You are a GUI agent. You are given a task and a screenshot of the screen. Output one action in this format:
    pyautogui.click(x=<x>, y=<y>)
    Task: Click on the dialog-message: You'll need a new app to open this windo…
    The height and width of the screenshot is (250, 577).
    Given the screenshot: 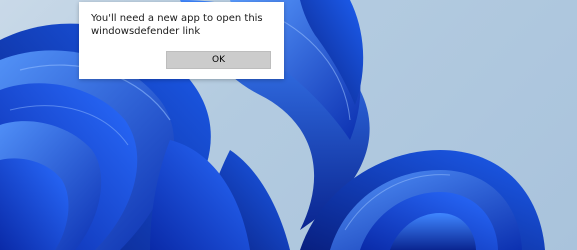 What is the action you would take?
    pyautogui.click(x=177, y=25)
    